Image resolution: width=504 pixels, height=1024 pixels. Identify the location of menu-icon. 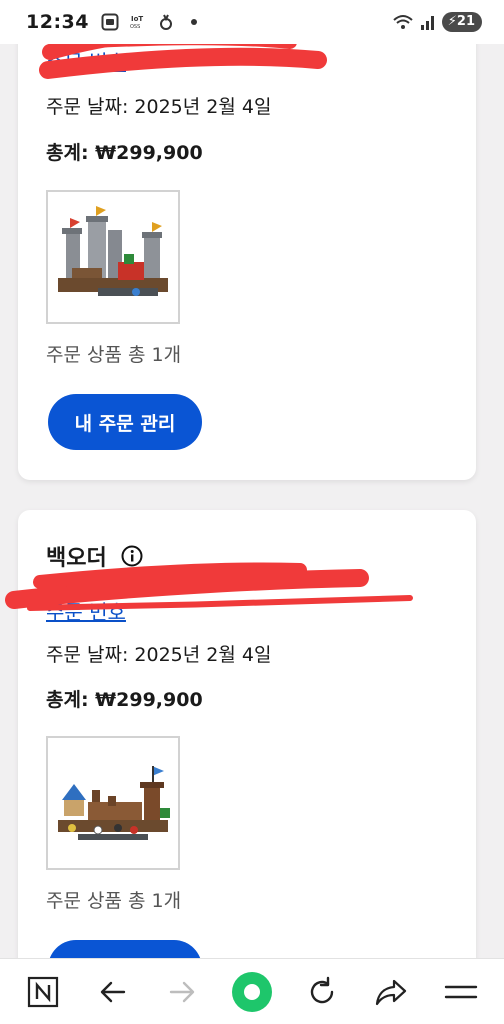
(461, 991).